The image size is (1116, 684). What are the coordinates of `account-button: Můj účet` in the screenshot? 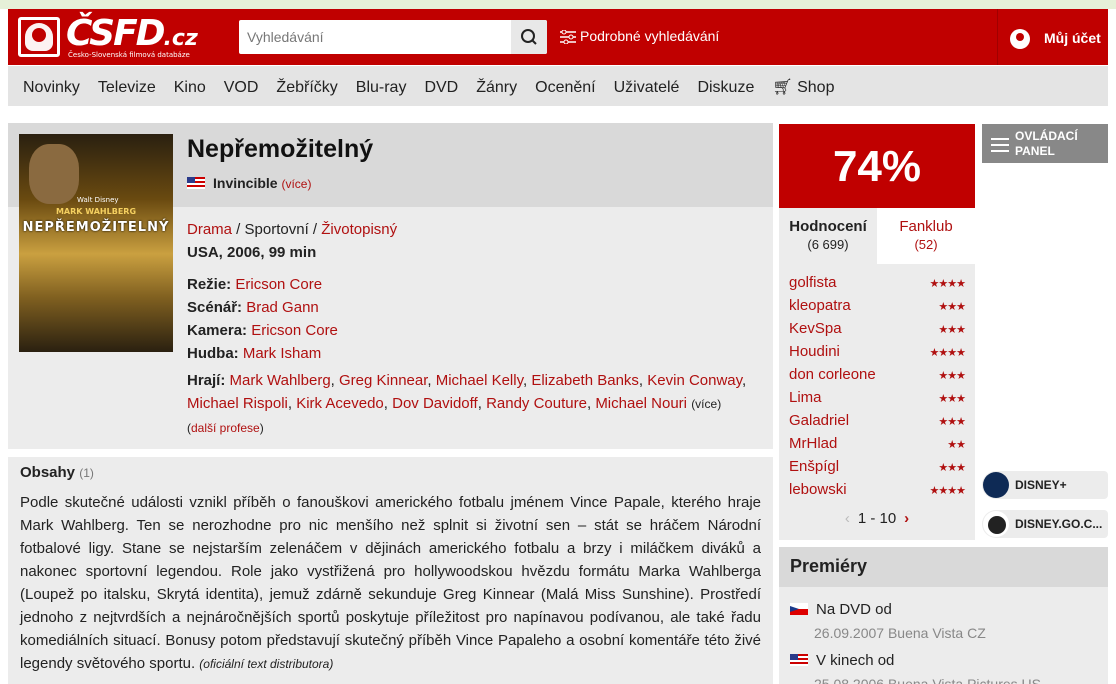 It's located at (1052, 37).